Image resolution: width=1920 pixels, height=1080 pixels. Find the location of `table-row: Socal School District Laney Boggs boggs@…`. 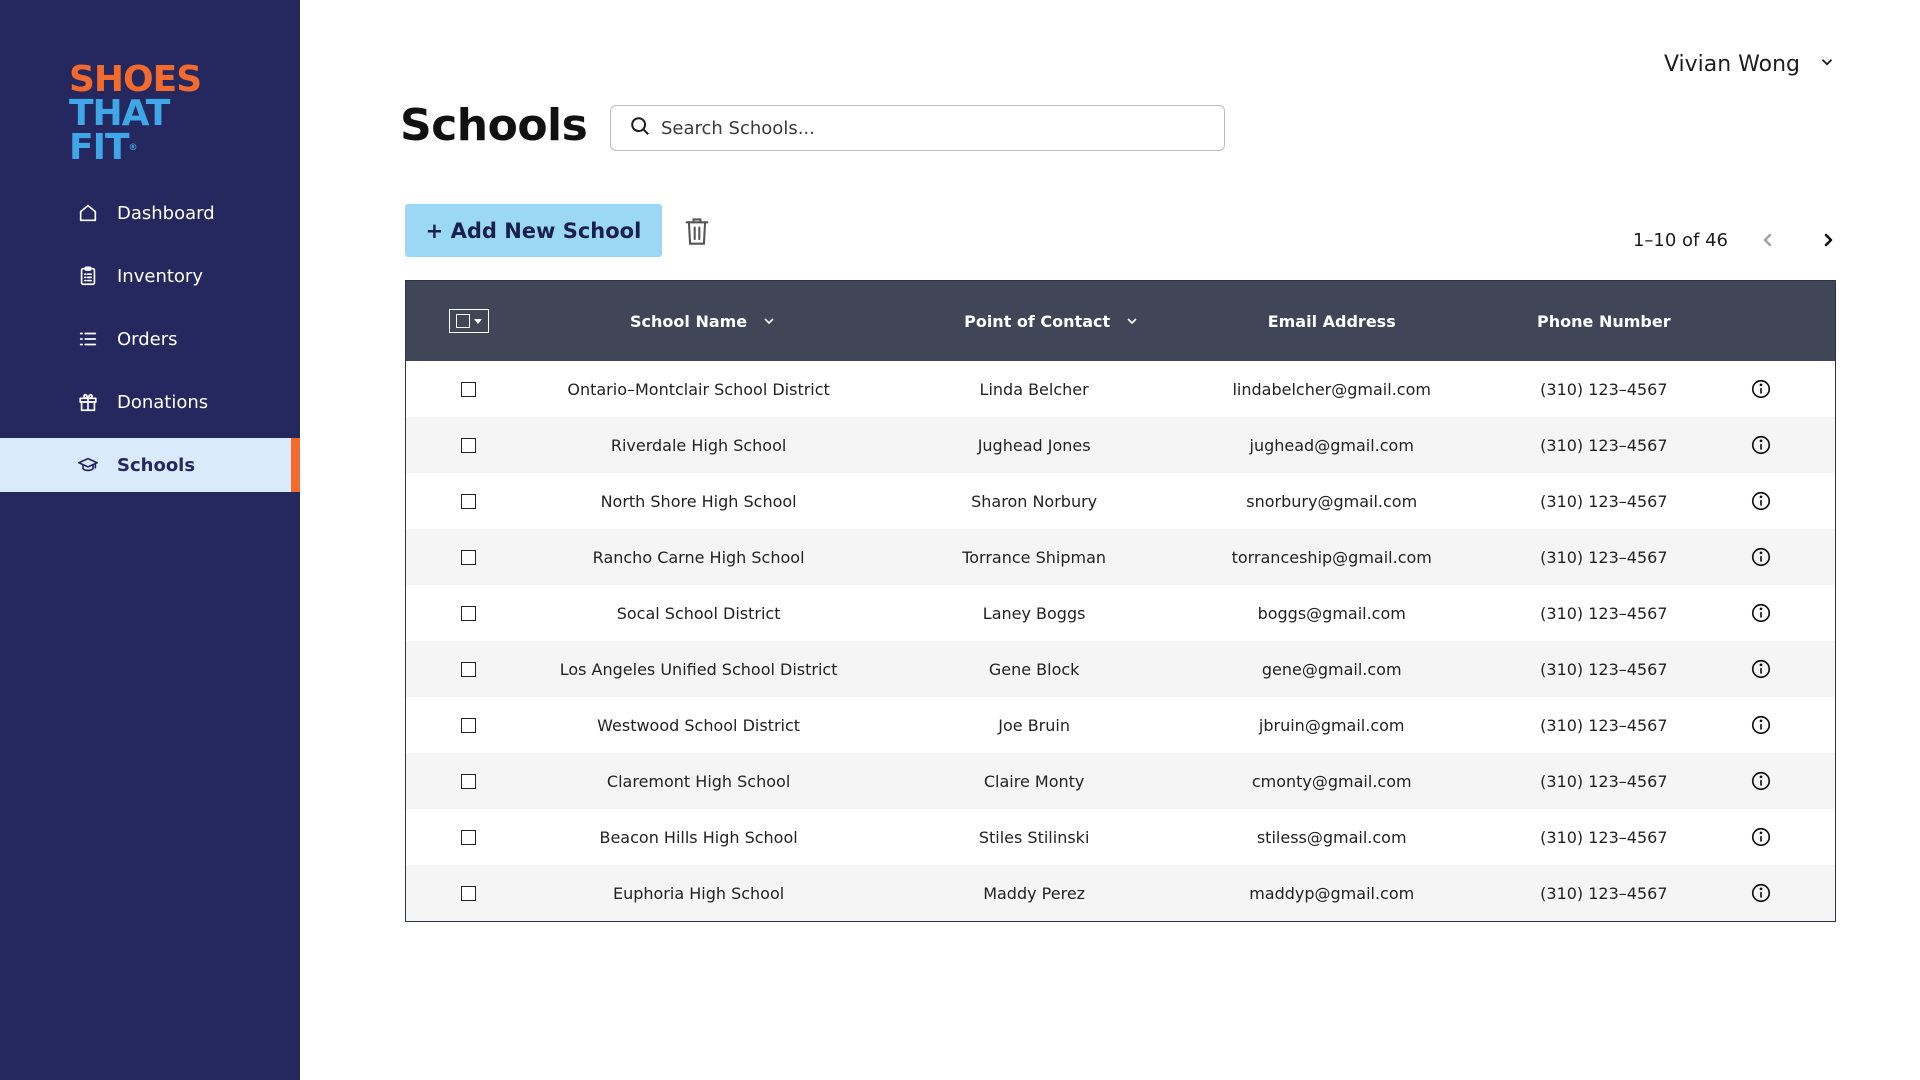

table-row: Socal School District Laney Boggs boggs@… is located at coordinates (1120, 613).